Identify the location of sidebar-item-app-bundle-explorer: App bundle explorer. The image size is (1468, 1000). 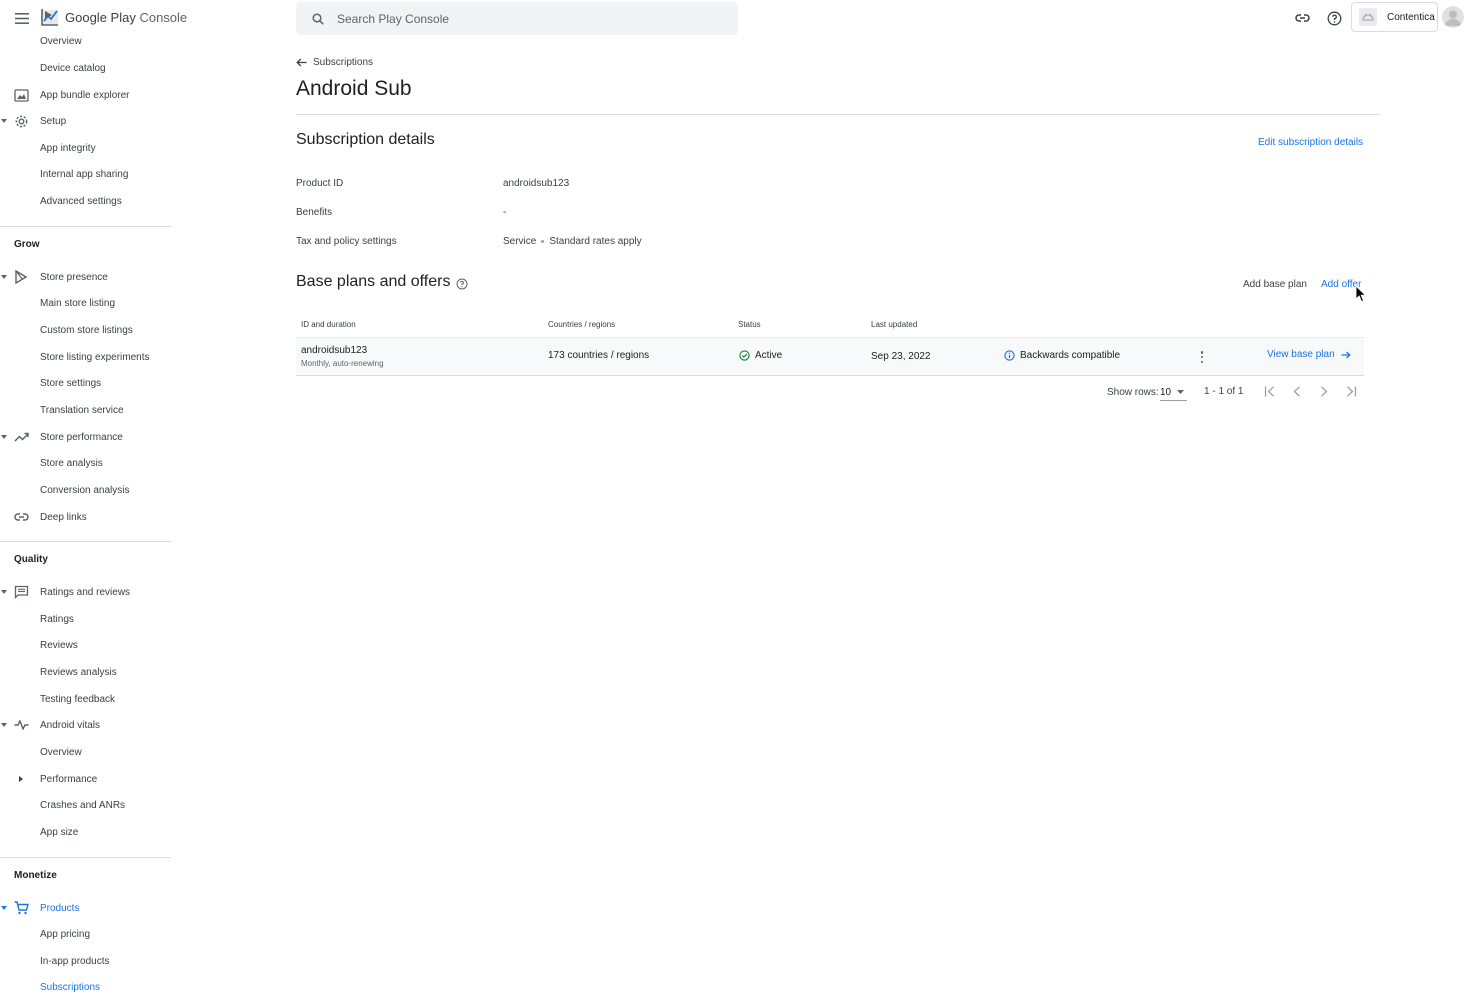
(85, 95).